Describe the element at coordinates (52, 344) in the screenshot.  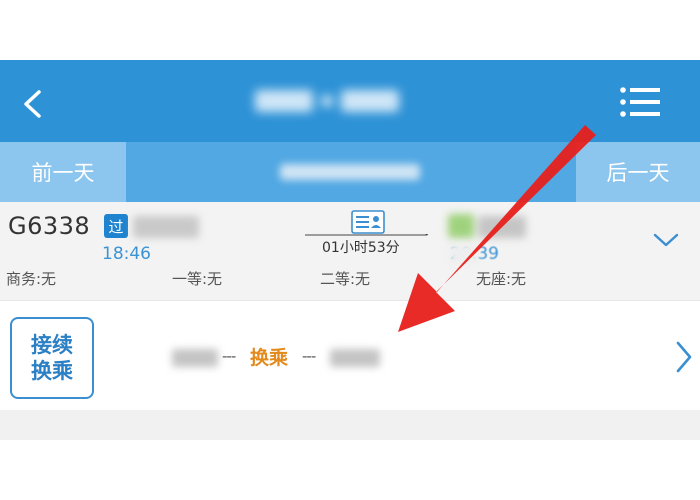
I see `badge-line-1: 接续` at that location.